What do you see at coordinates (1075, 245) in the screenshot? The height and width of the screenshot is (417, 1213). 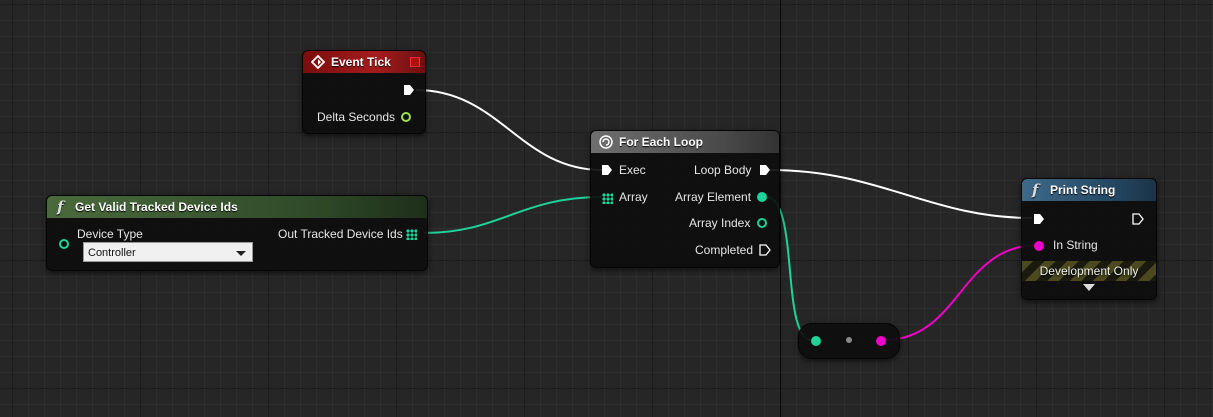 I see `in-string-label: In String` at bounding box center [1075, 245].